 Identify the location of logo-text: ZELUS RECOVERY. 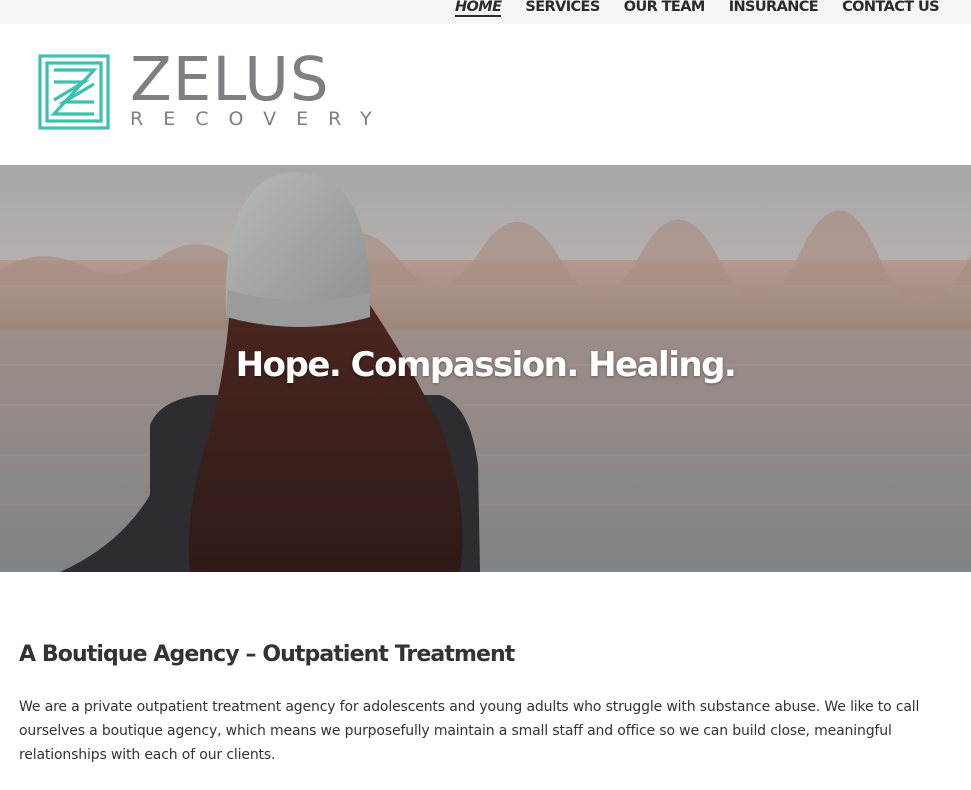
(261, 87).